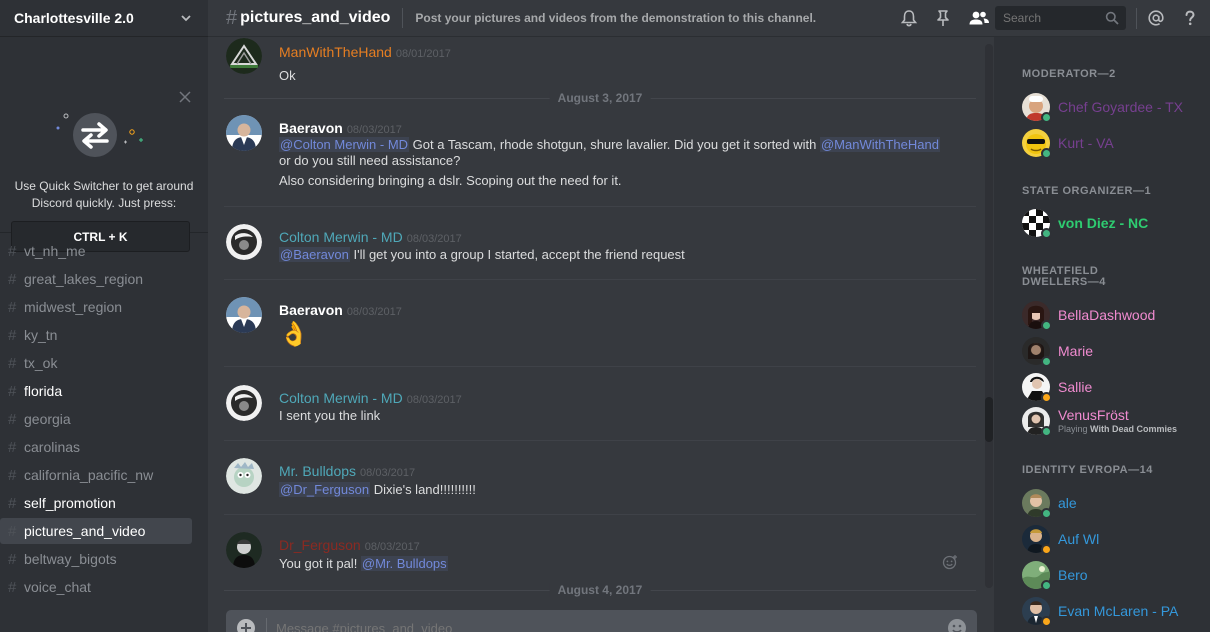  Describe the element at coordinates (325, 489) in the screenshot. I see `user-mention: @Dr_Ferguson` at that location.